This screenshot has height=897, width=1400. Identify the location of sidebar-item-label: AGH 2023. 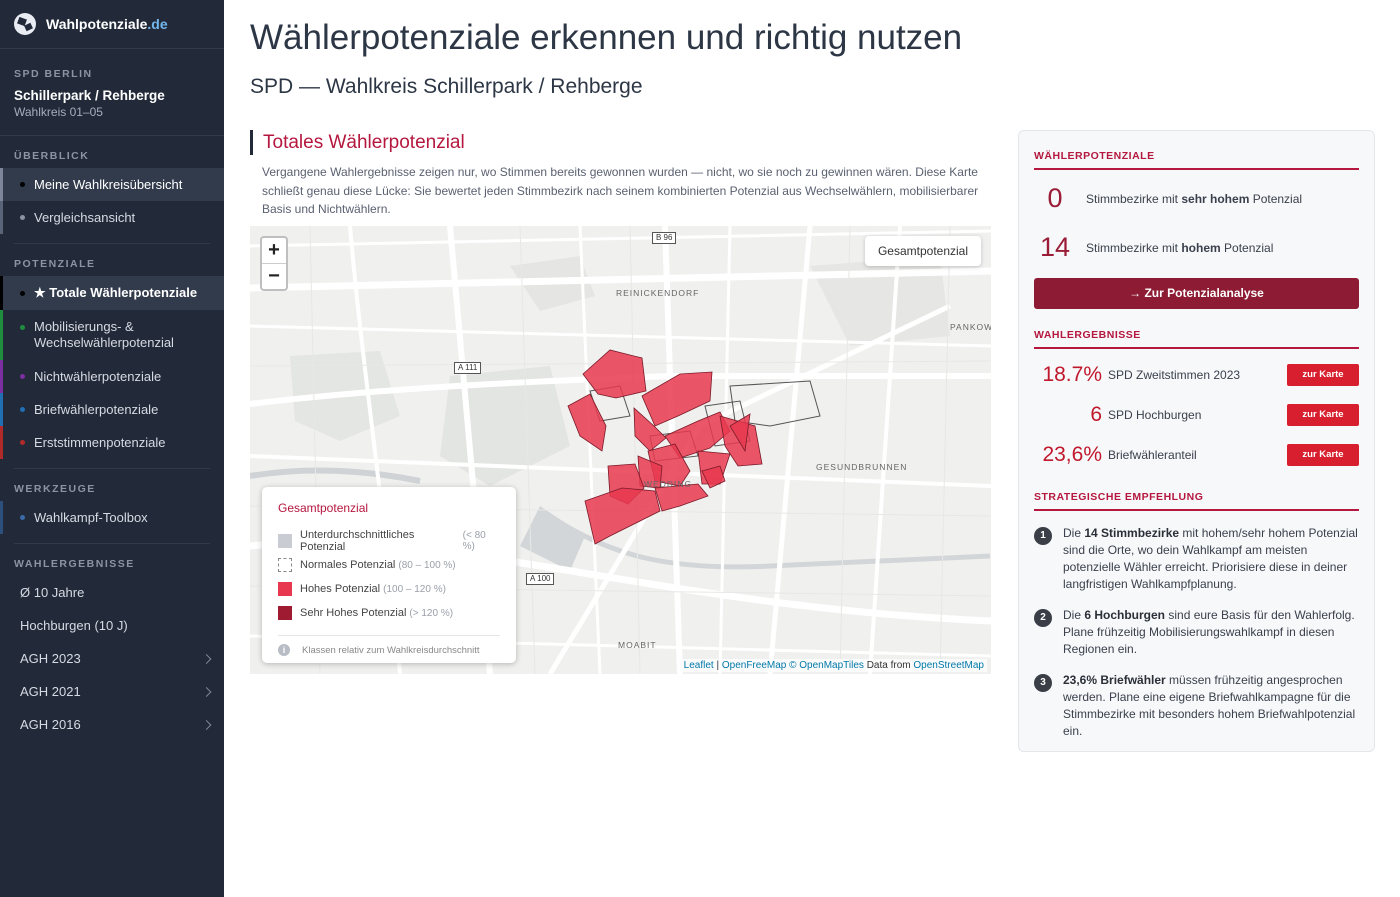
(50, 658).